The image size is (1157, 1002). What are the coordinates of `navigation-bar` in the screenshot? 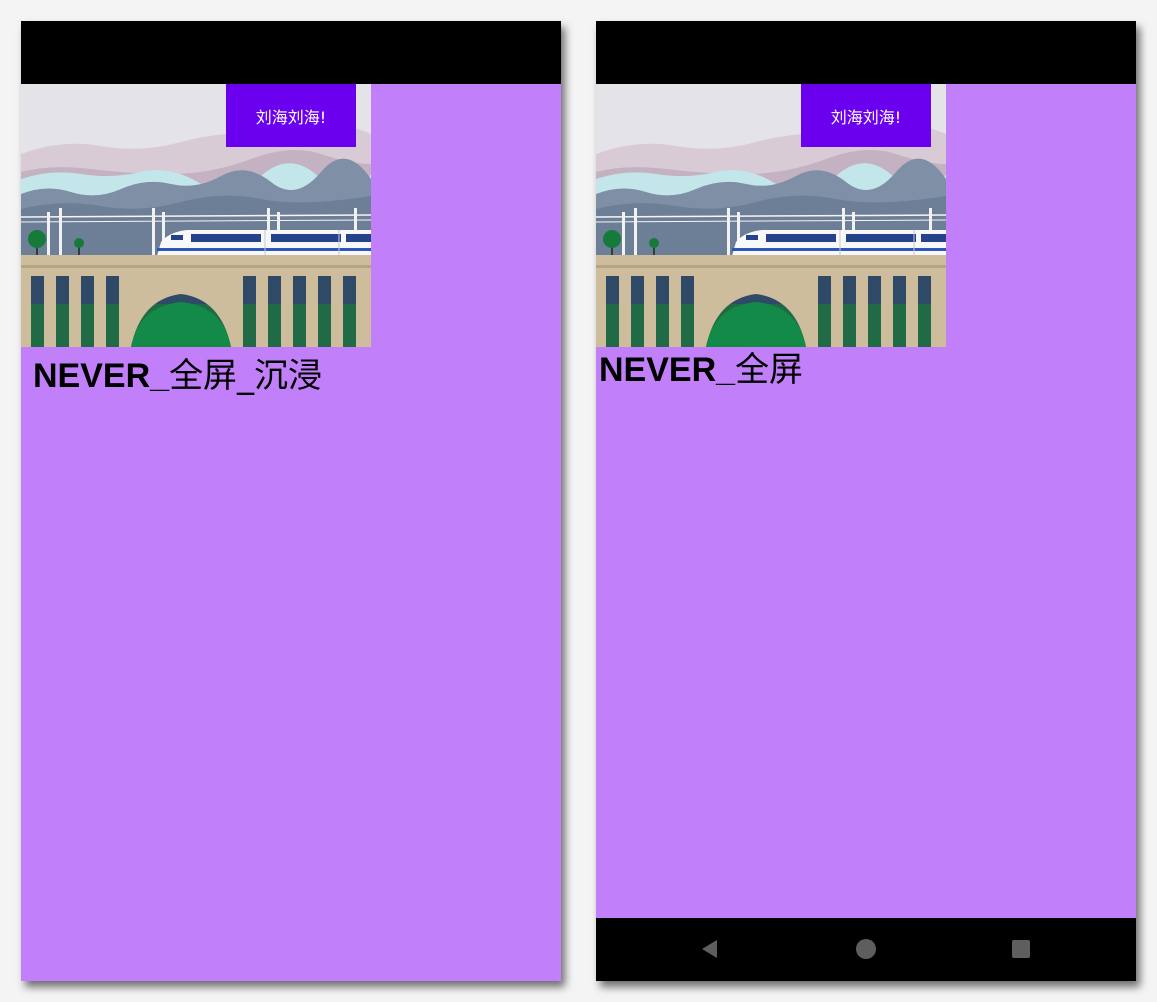 It's located at (866, 949).